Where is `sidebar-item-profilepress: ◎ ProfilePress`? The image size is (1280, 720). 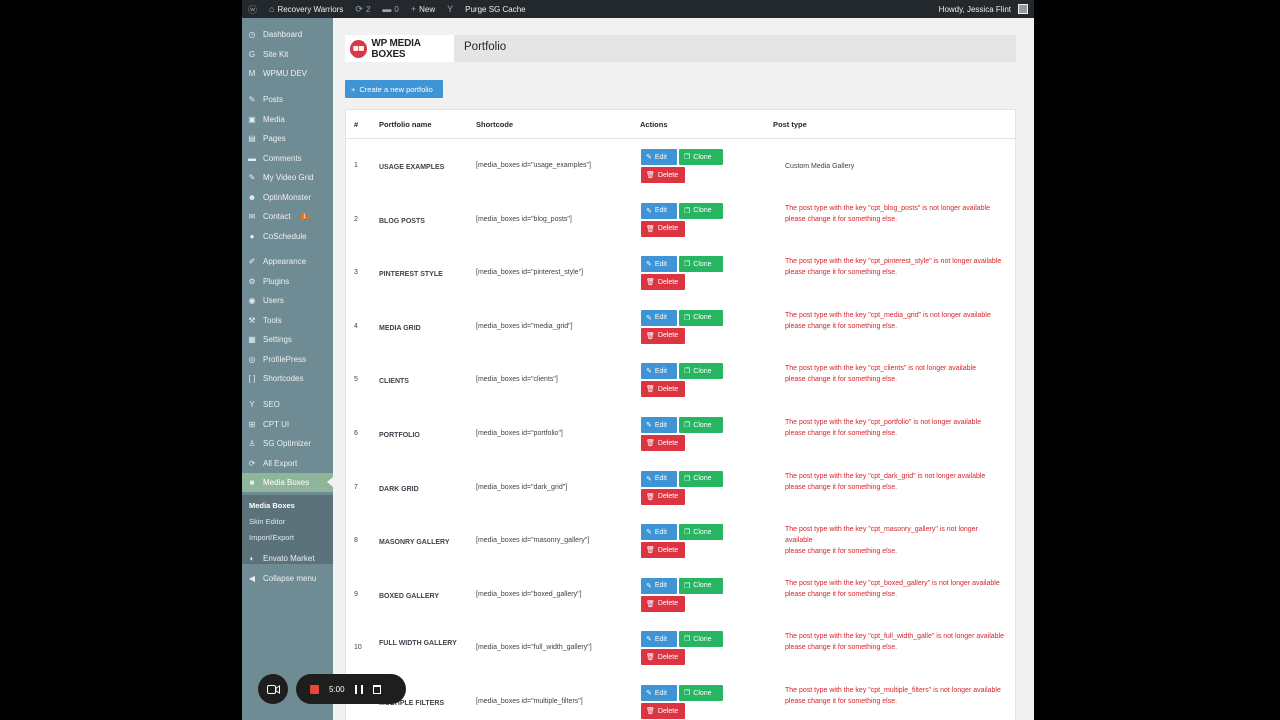 sidebar-item-profilepress: ◎ ProfilePress is located at coordinates (287, 359).